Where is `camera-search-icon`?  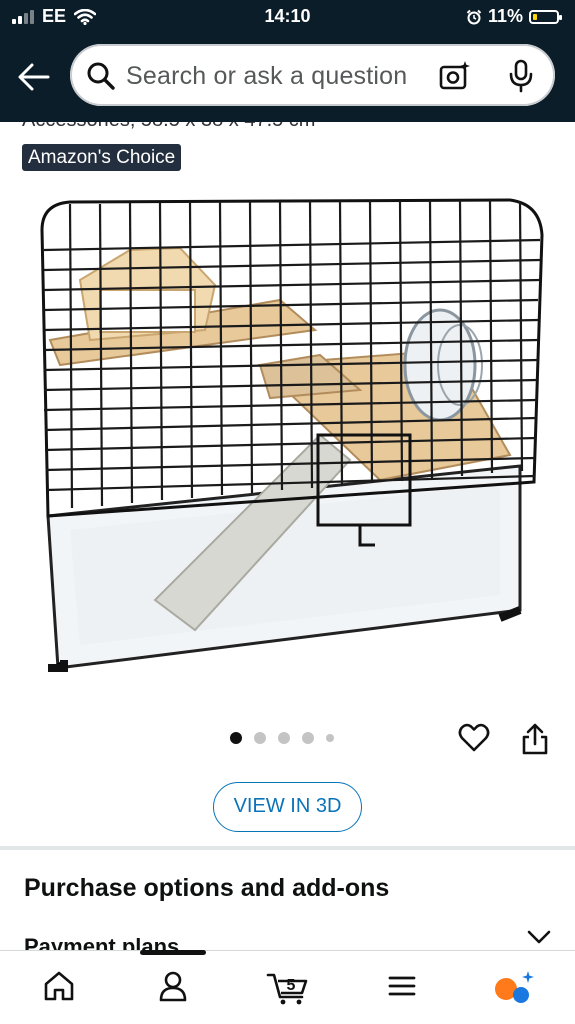 camera-search-icon is located at coordinates (455, 76).